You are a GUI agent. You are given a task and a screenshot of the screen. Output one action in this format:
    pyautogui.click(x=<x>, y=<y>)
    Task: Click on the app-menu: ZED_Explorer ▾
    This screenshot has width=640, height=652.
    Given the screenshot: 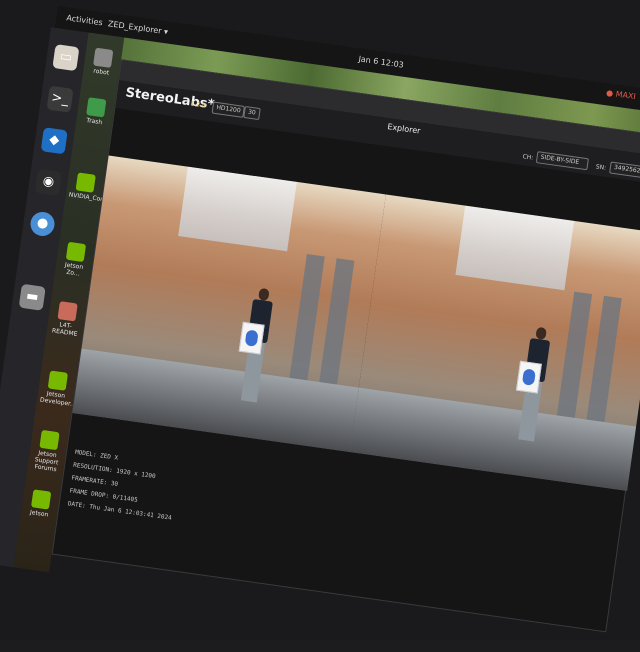 What is the action you would take?
    pyautogui.click(x=137, y=27)
    